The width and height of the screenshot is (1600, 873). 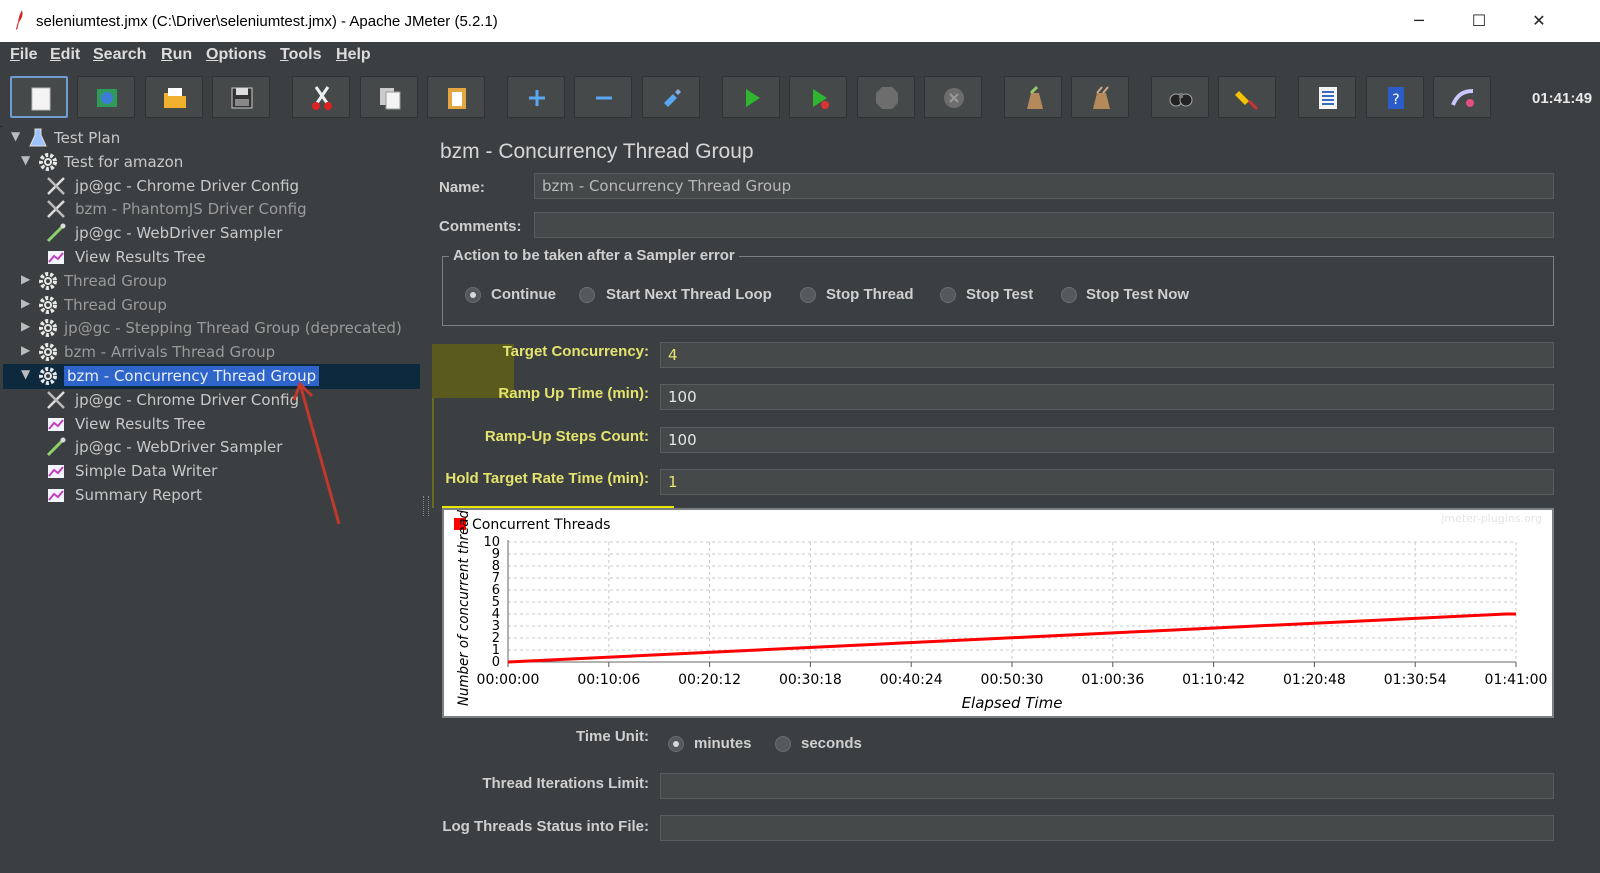 What do you see at coordinates (56, 233) in the screenshot?
I see `pipette-icon` at bounding box center [56, 233].